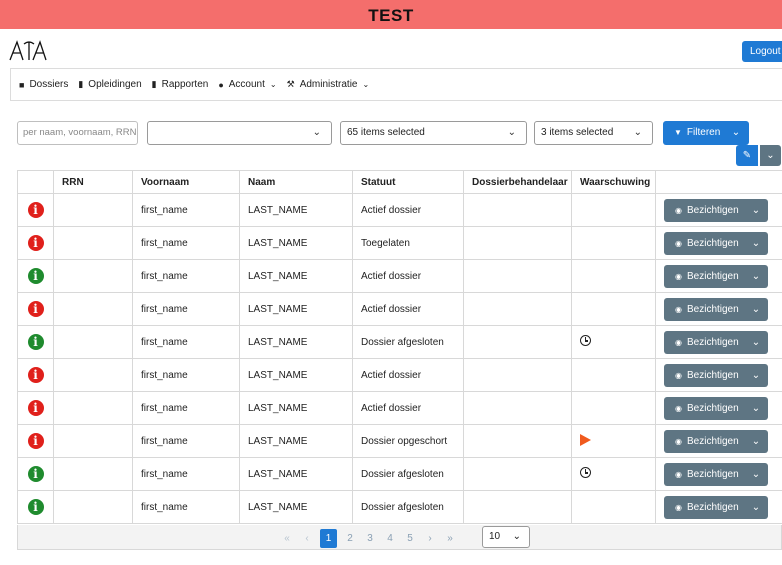  Describe the element at coordinates (109, 84) in the screenshot. I see `nav-item-opleidingen: ▮ Opleidingen` at that location.